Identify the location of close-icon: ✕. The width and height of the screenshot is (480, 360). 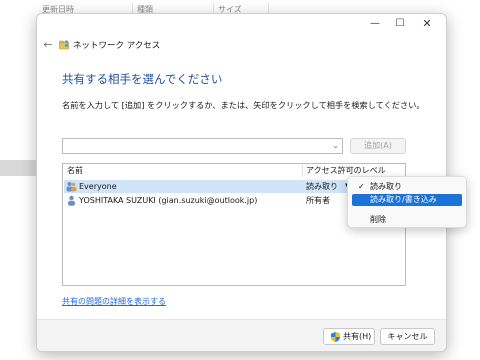
(427, 24).